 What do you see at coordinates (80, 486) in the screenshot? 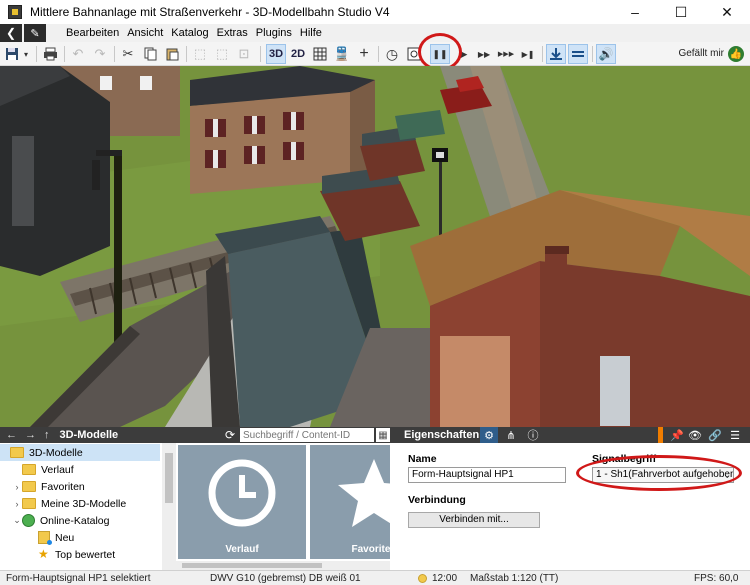
I see `tree-item-favoriten: › Favoriten` at bounding box center [80, 486].